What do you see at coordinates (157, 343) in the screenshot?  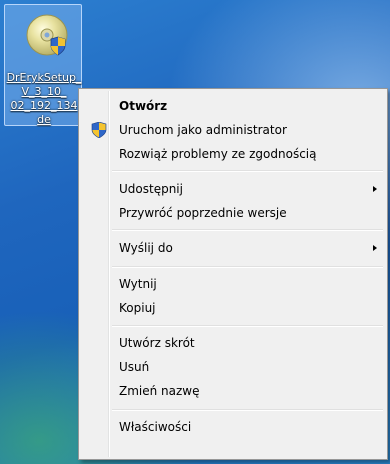 I see `menu-item-label: Utwórz skrót` at bounding box center [157, 343].